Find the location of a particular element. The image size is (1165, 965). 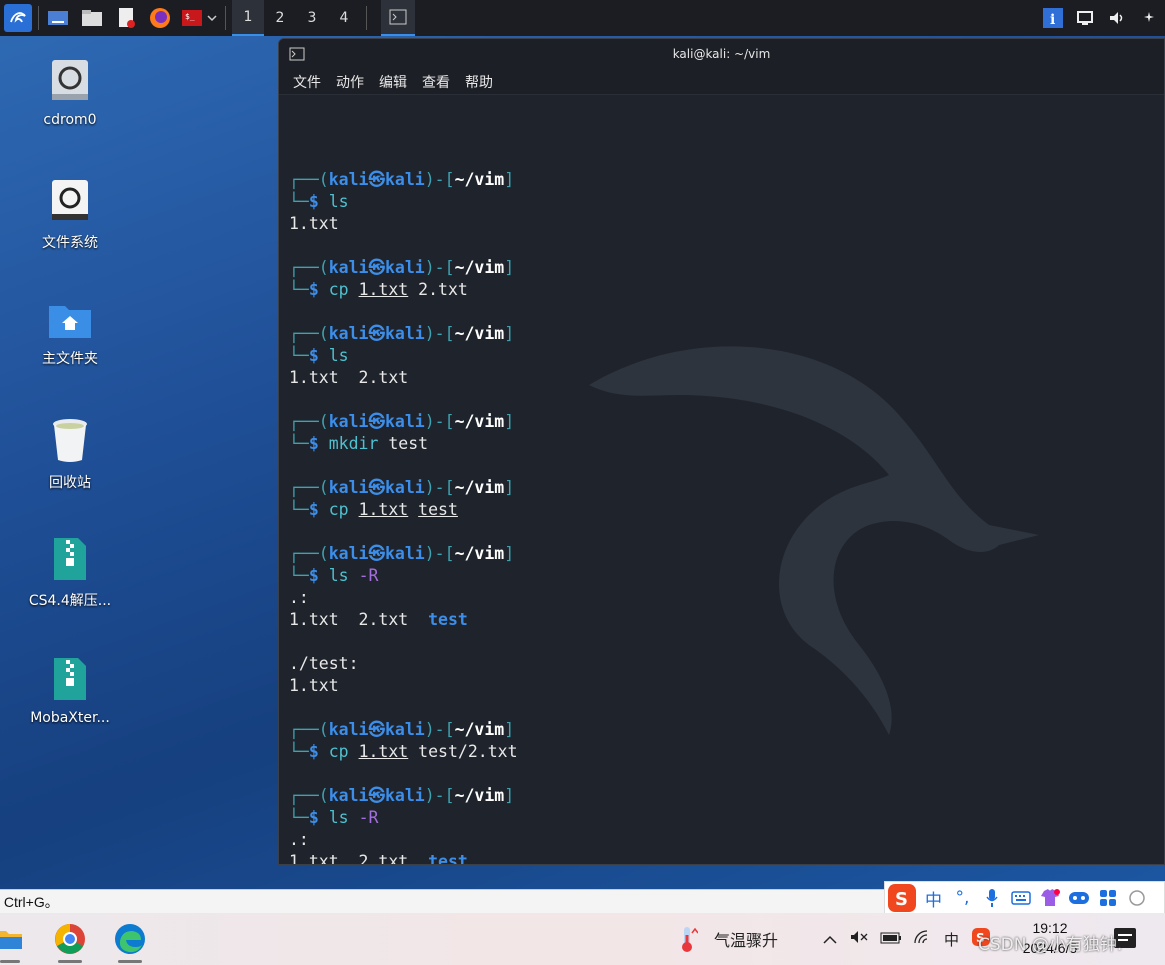

hint-text: 按 Ctrl+G。 is located at coordinates (29, 901).